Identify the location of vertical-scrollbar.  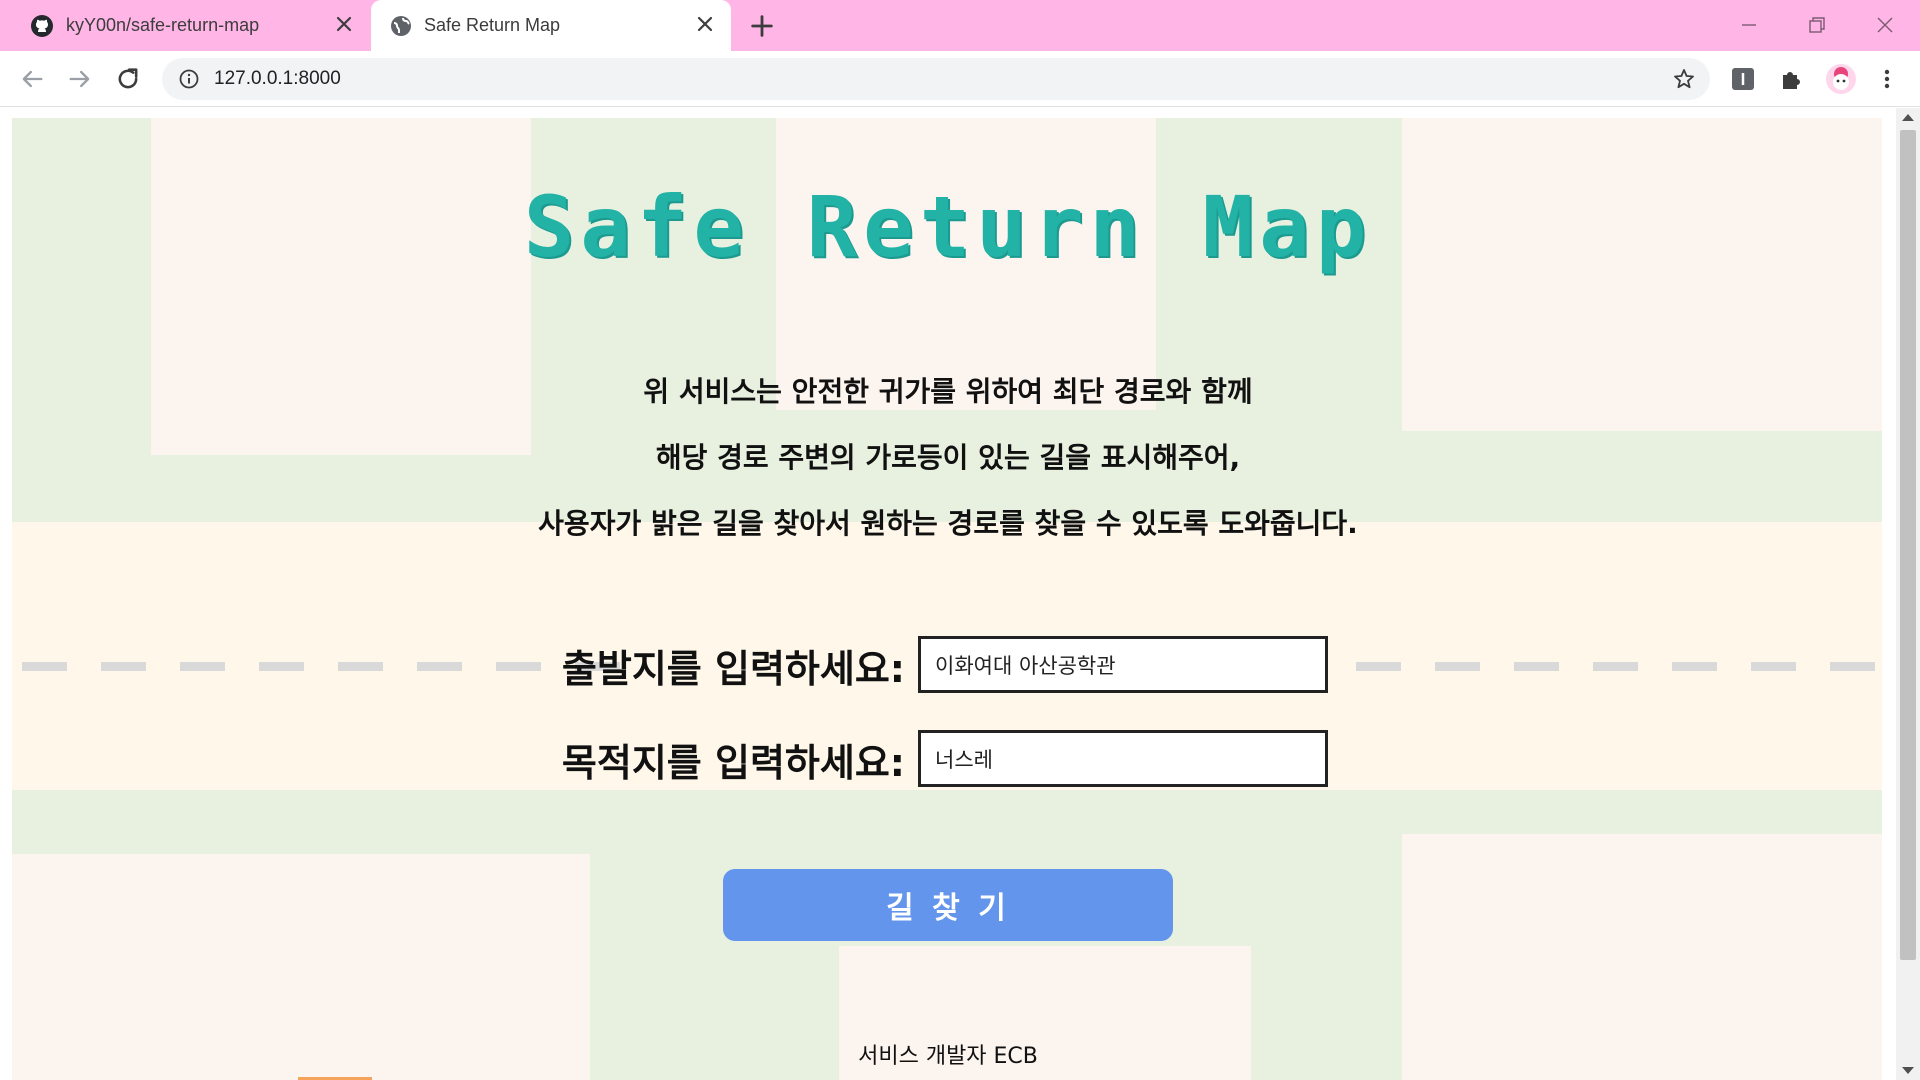
(1908, 594).